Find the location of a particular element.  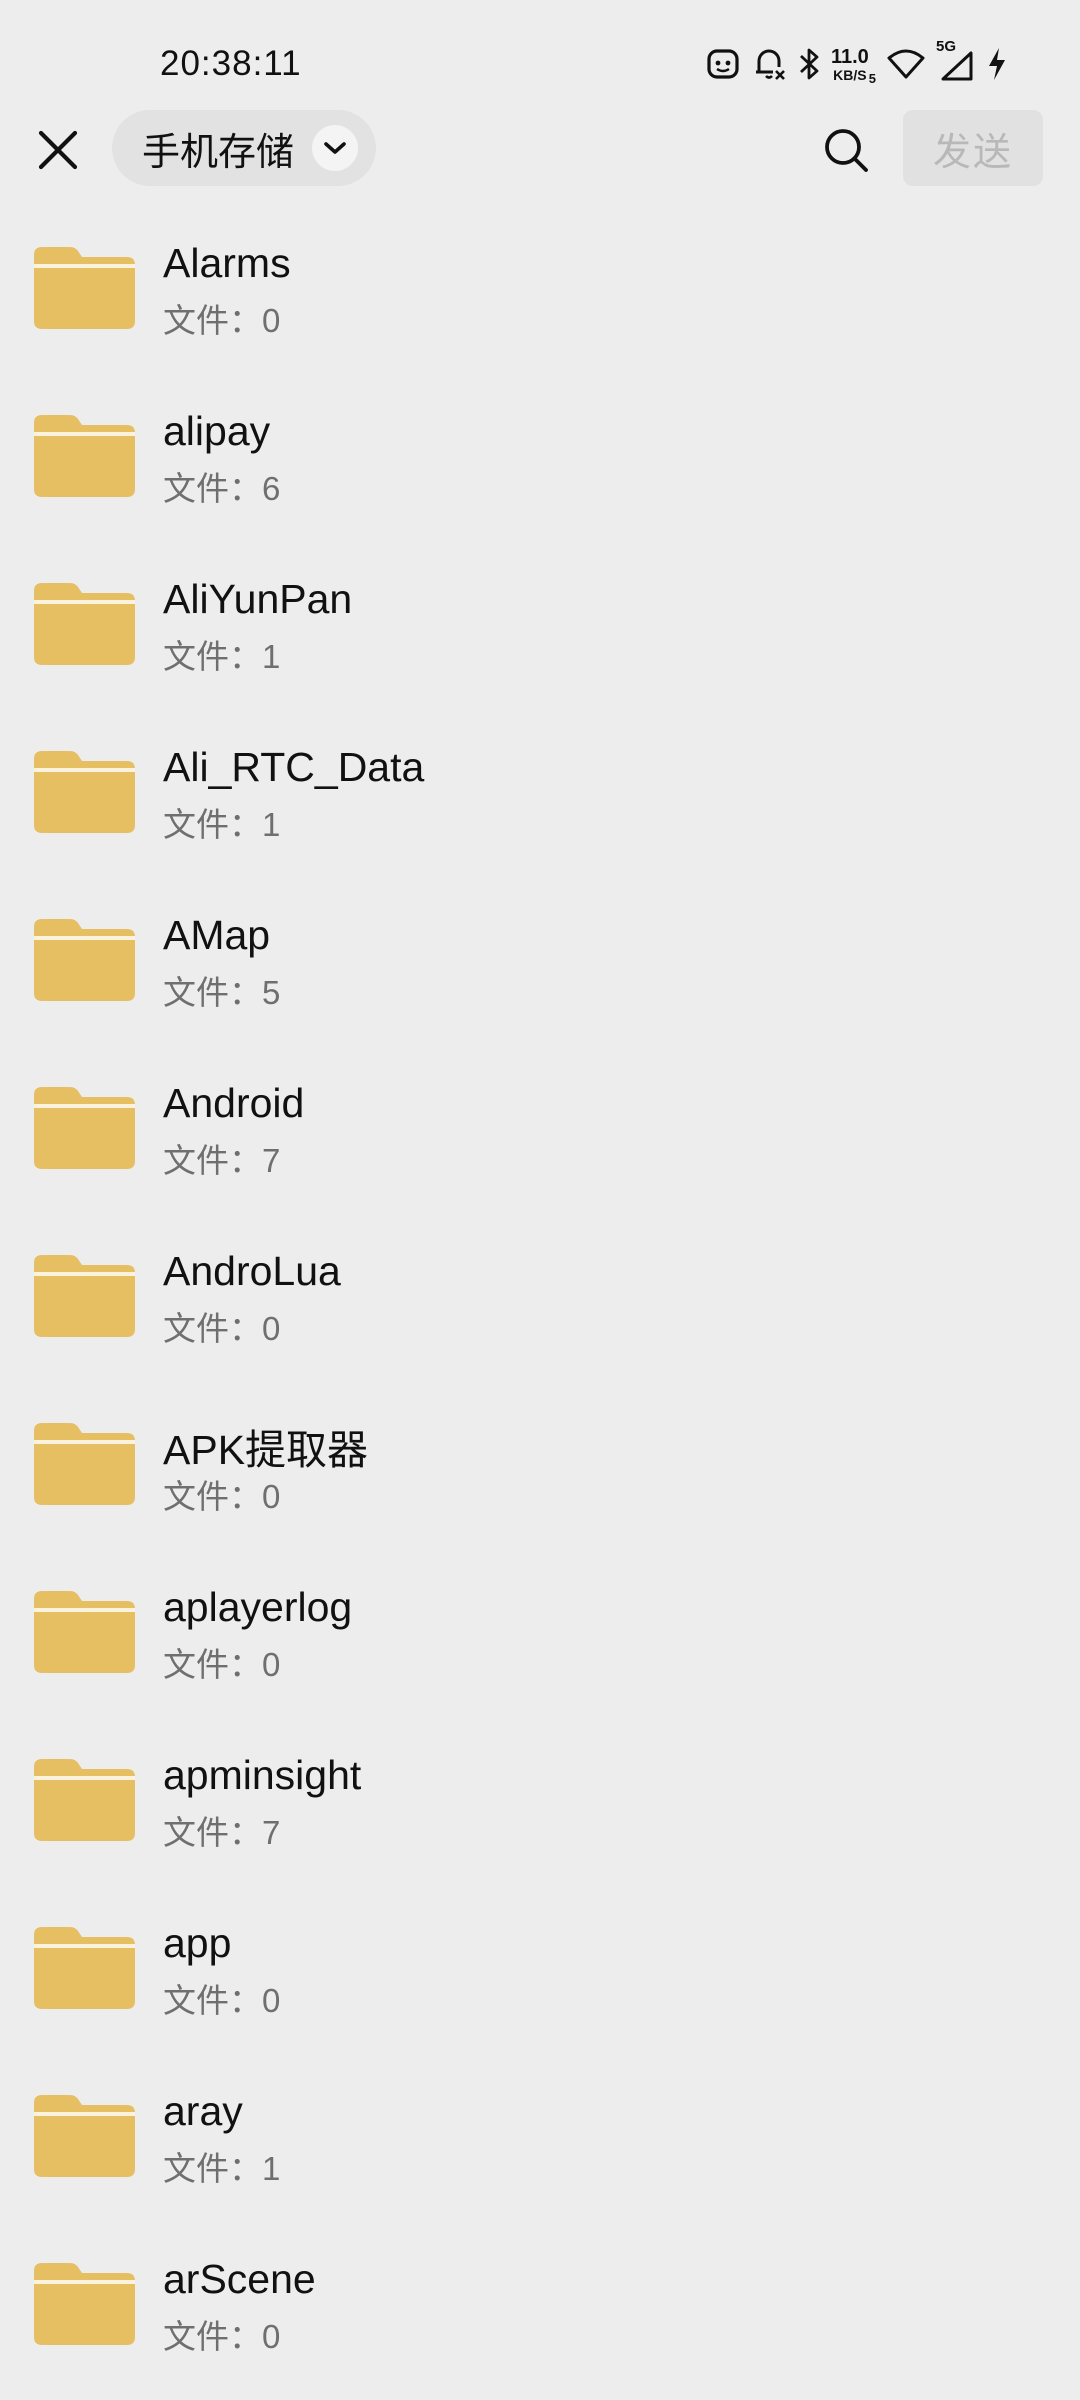

wifi-band-label: 5 is located at coordinates (872, 78).